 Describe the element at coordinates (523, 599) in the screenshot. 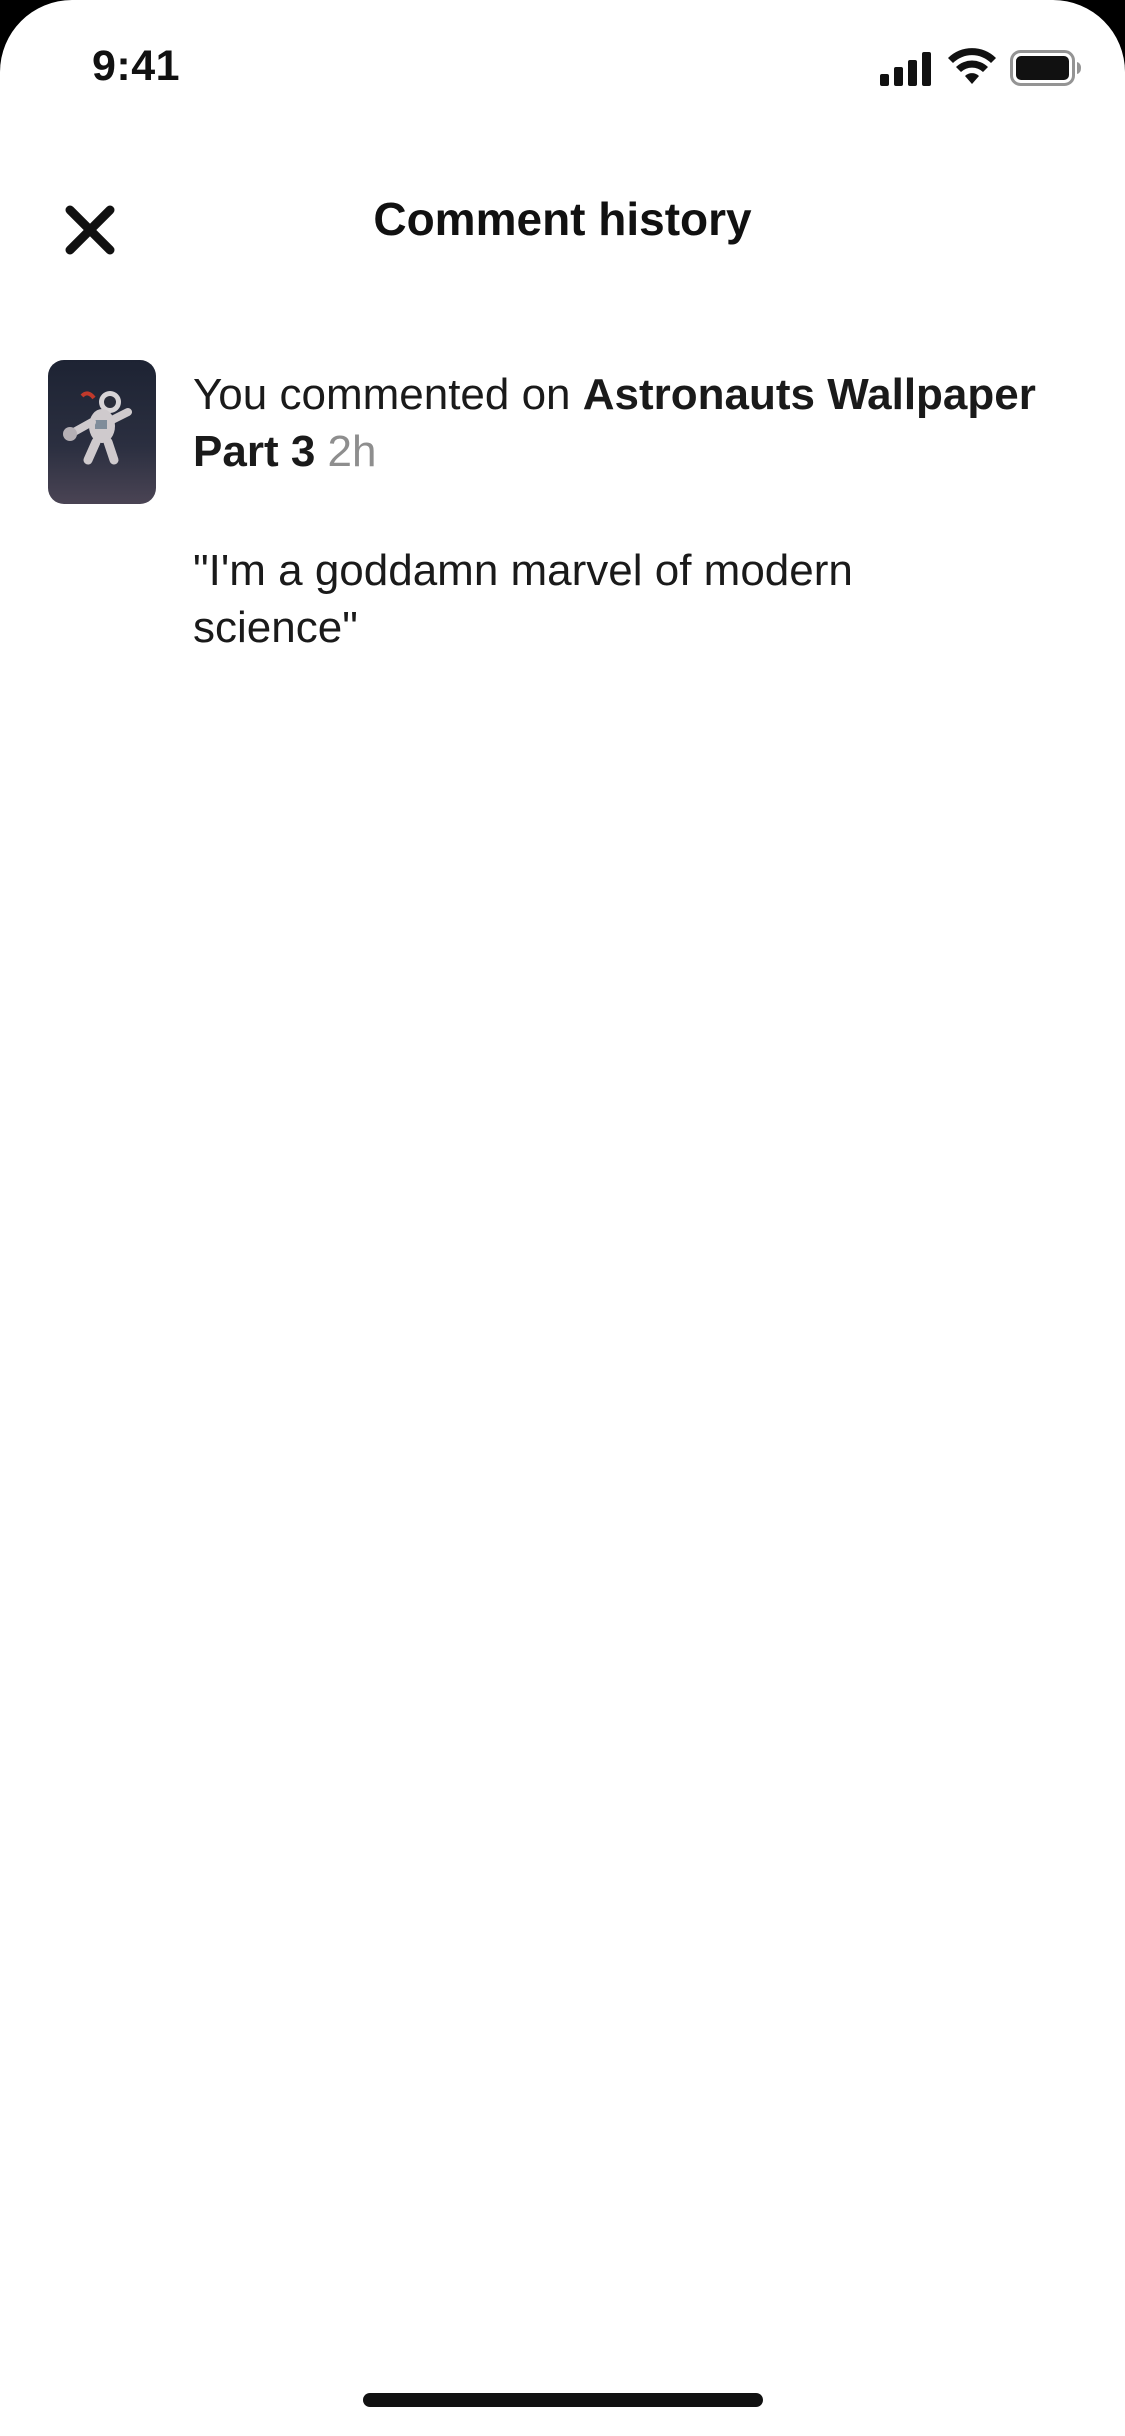

I see `comment-text: "I'm a goddamn marvel of modern science"` at that location.